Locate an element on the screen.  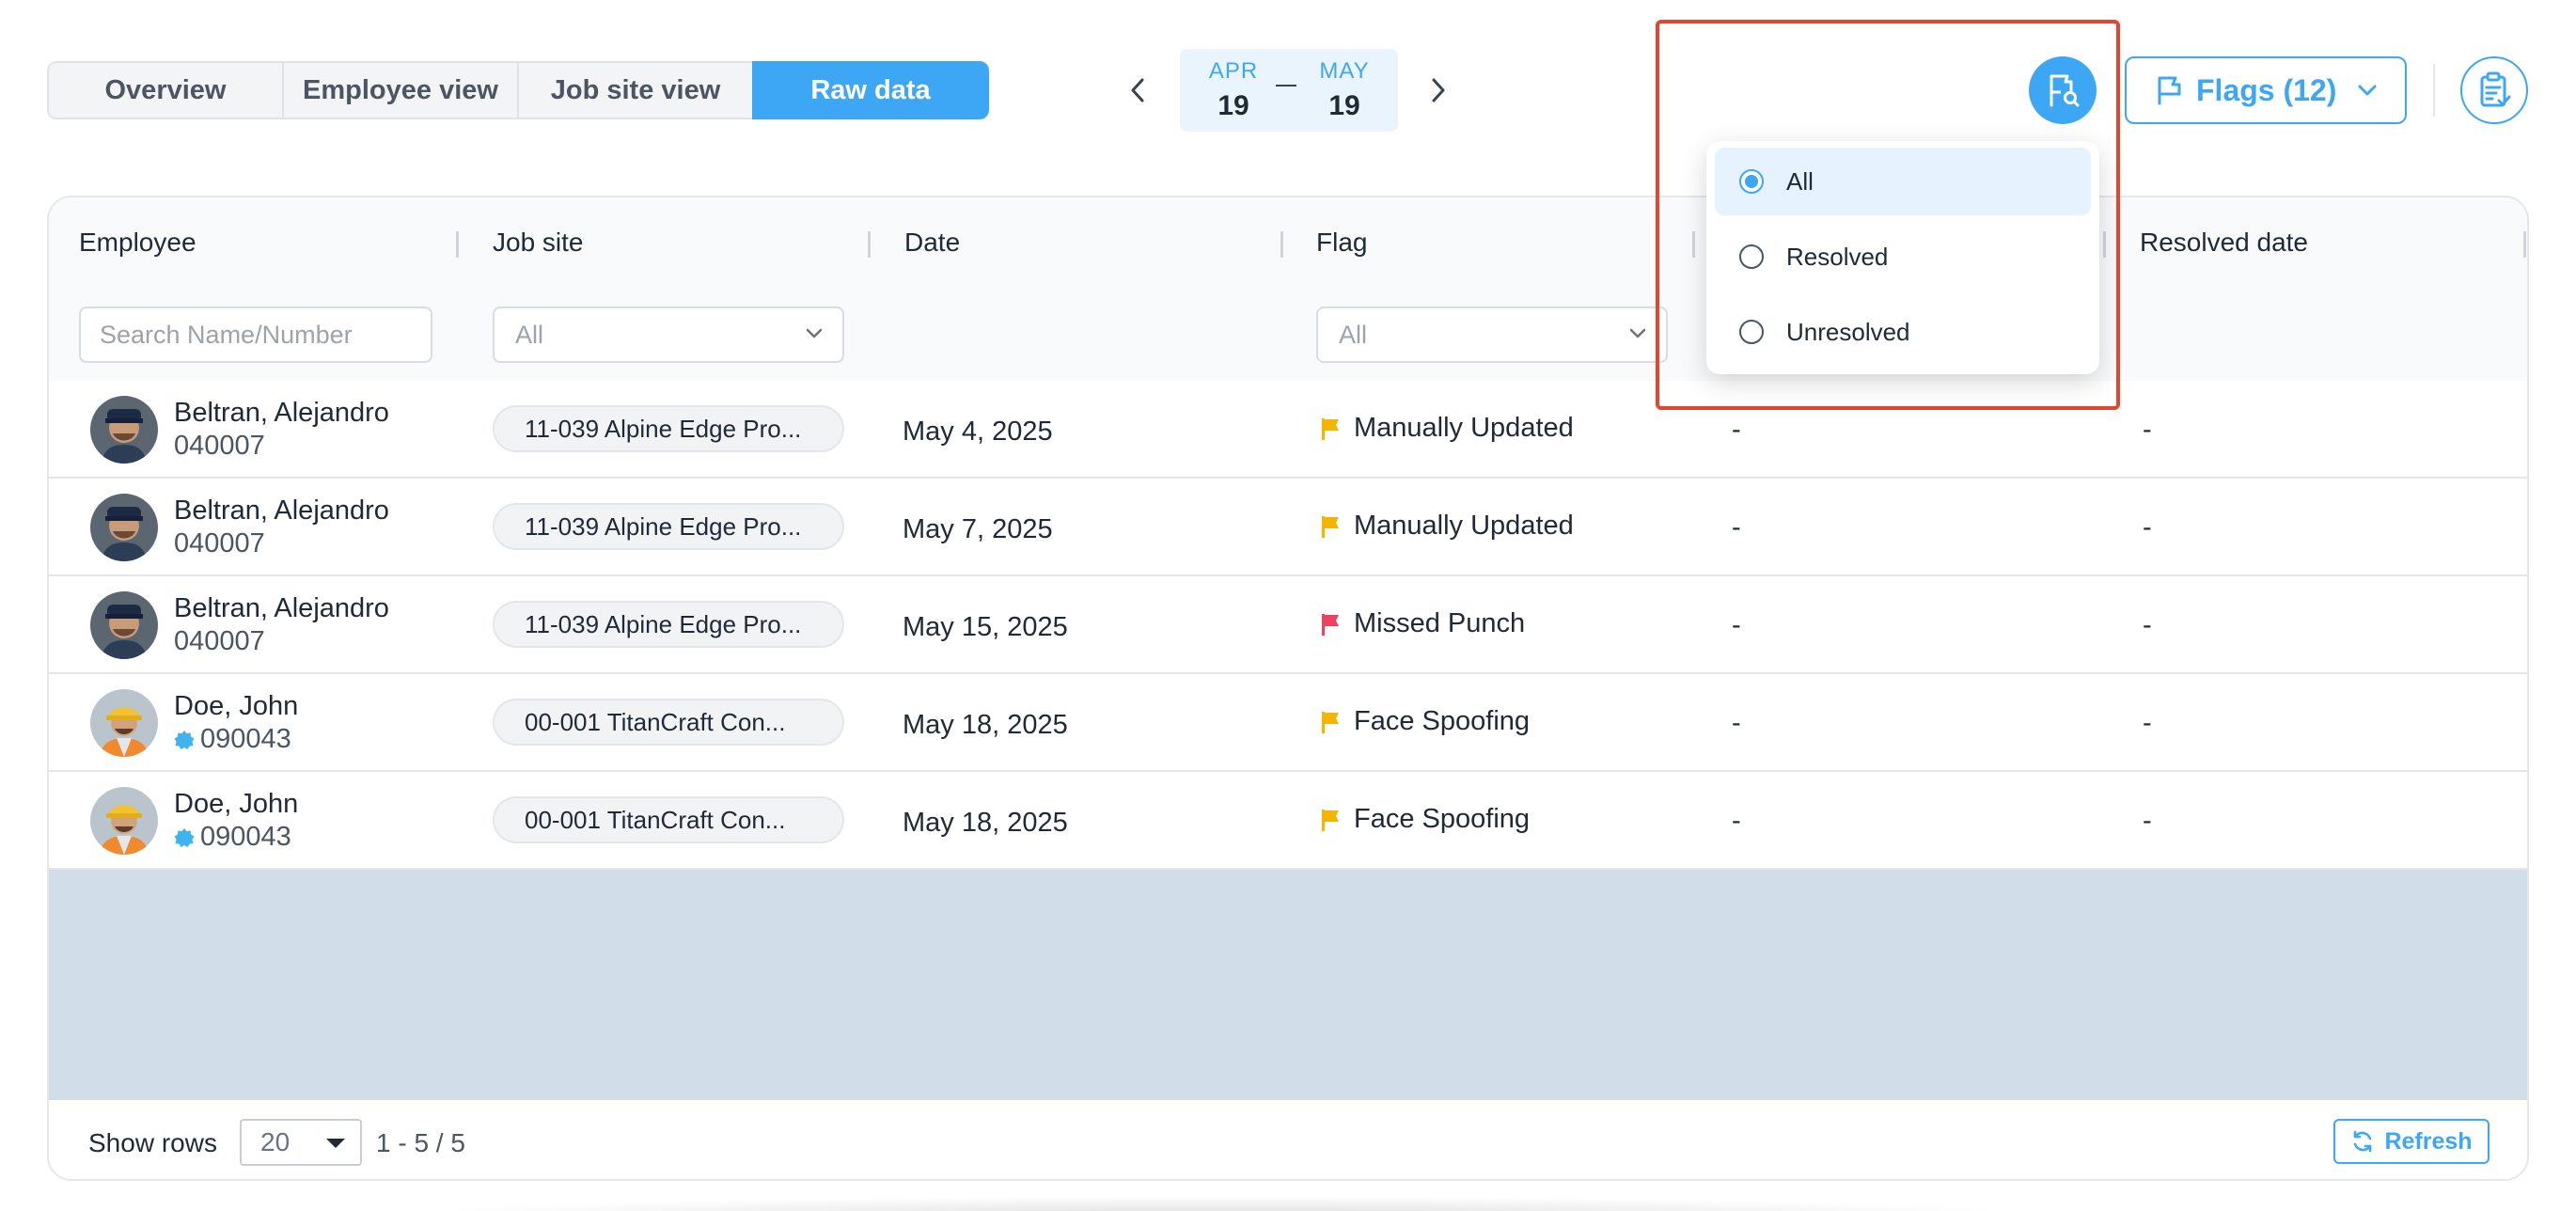
previous-period-button is located at coordinates (1138, 90).